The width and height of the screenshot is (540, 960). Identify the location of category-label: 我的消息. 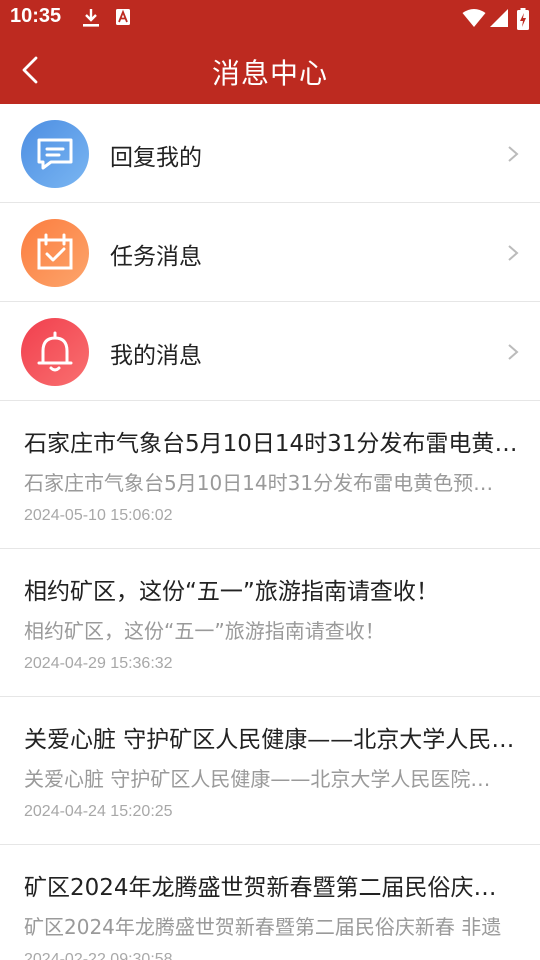
(156, 356).